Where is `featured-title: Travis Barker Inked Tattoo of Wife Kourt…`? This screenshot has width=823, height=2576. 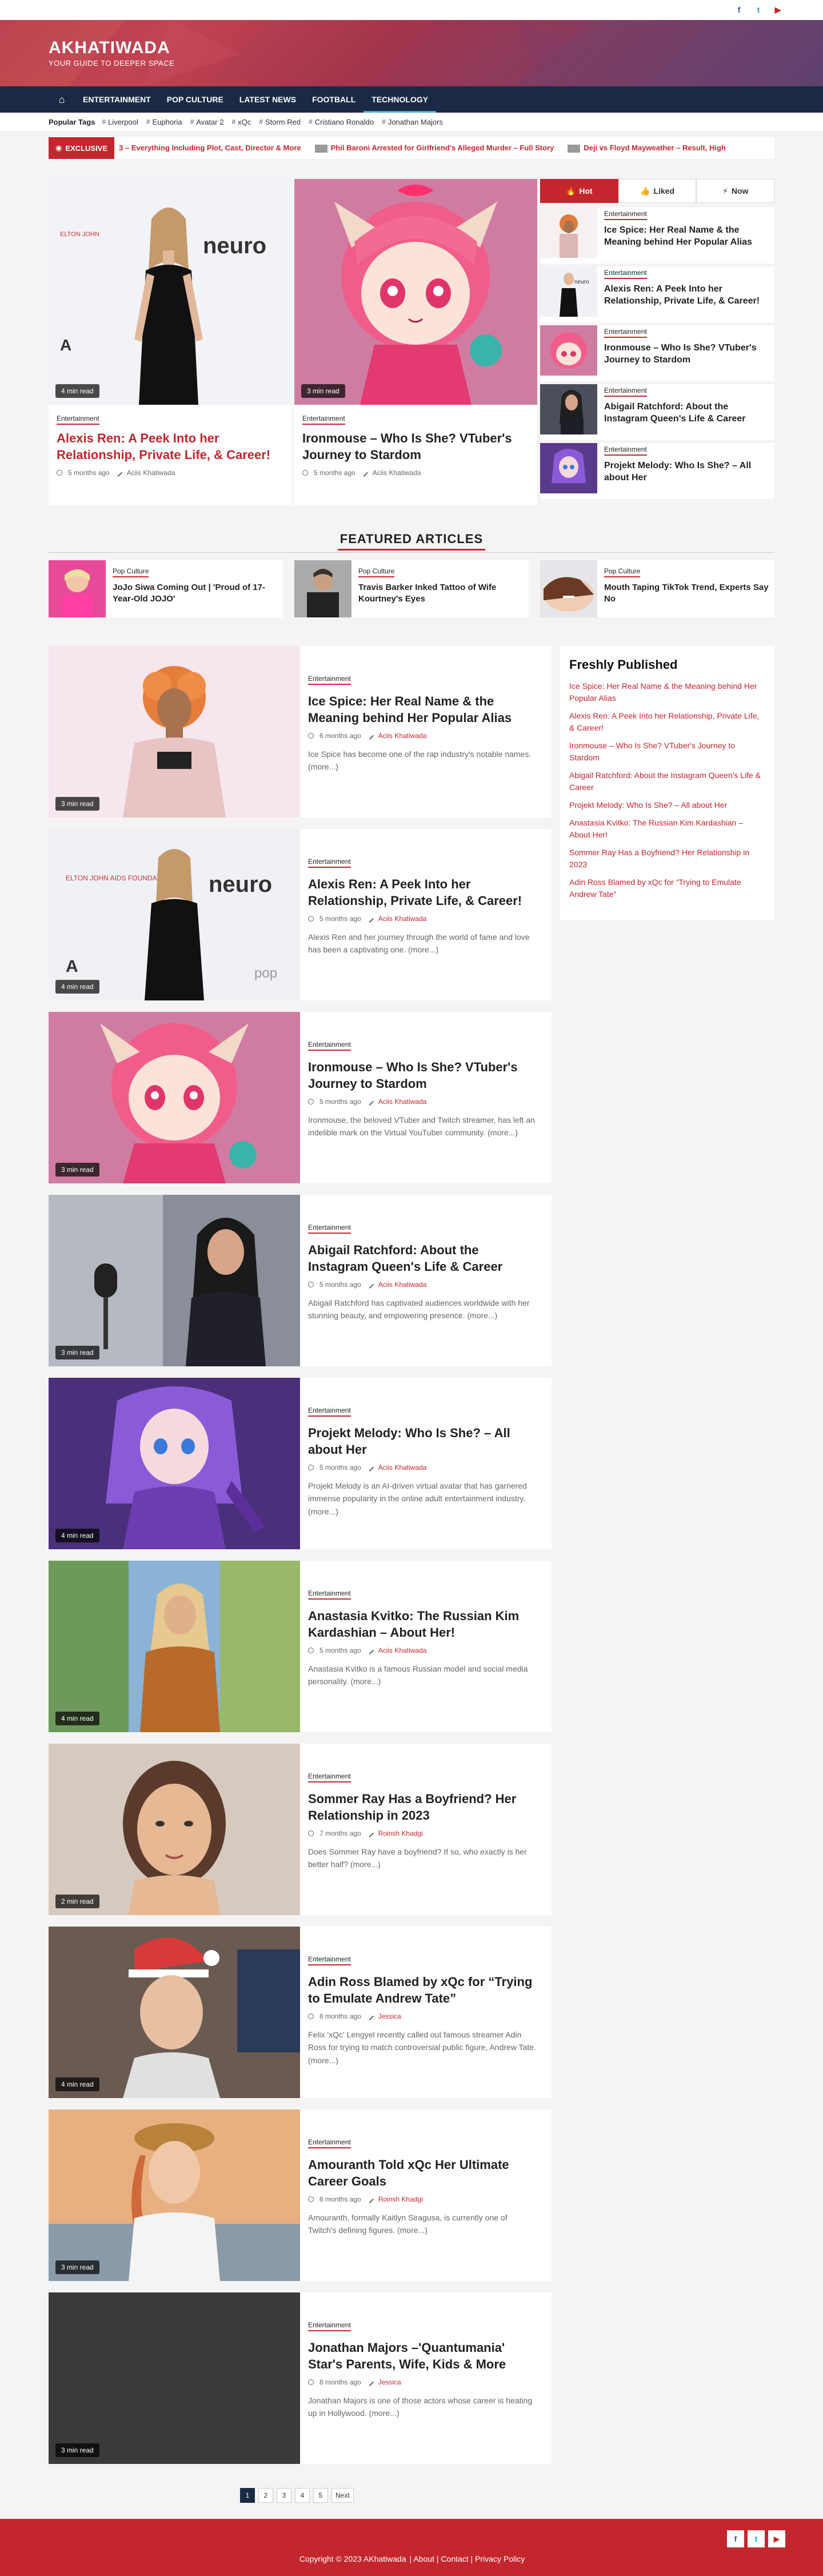
featured-title: Travis Barker Inked Tattoo of Wife Kourt… is located at coordinates (444, 593).